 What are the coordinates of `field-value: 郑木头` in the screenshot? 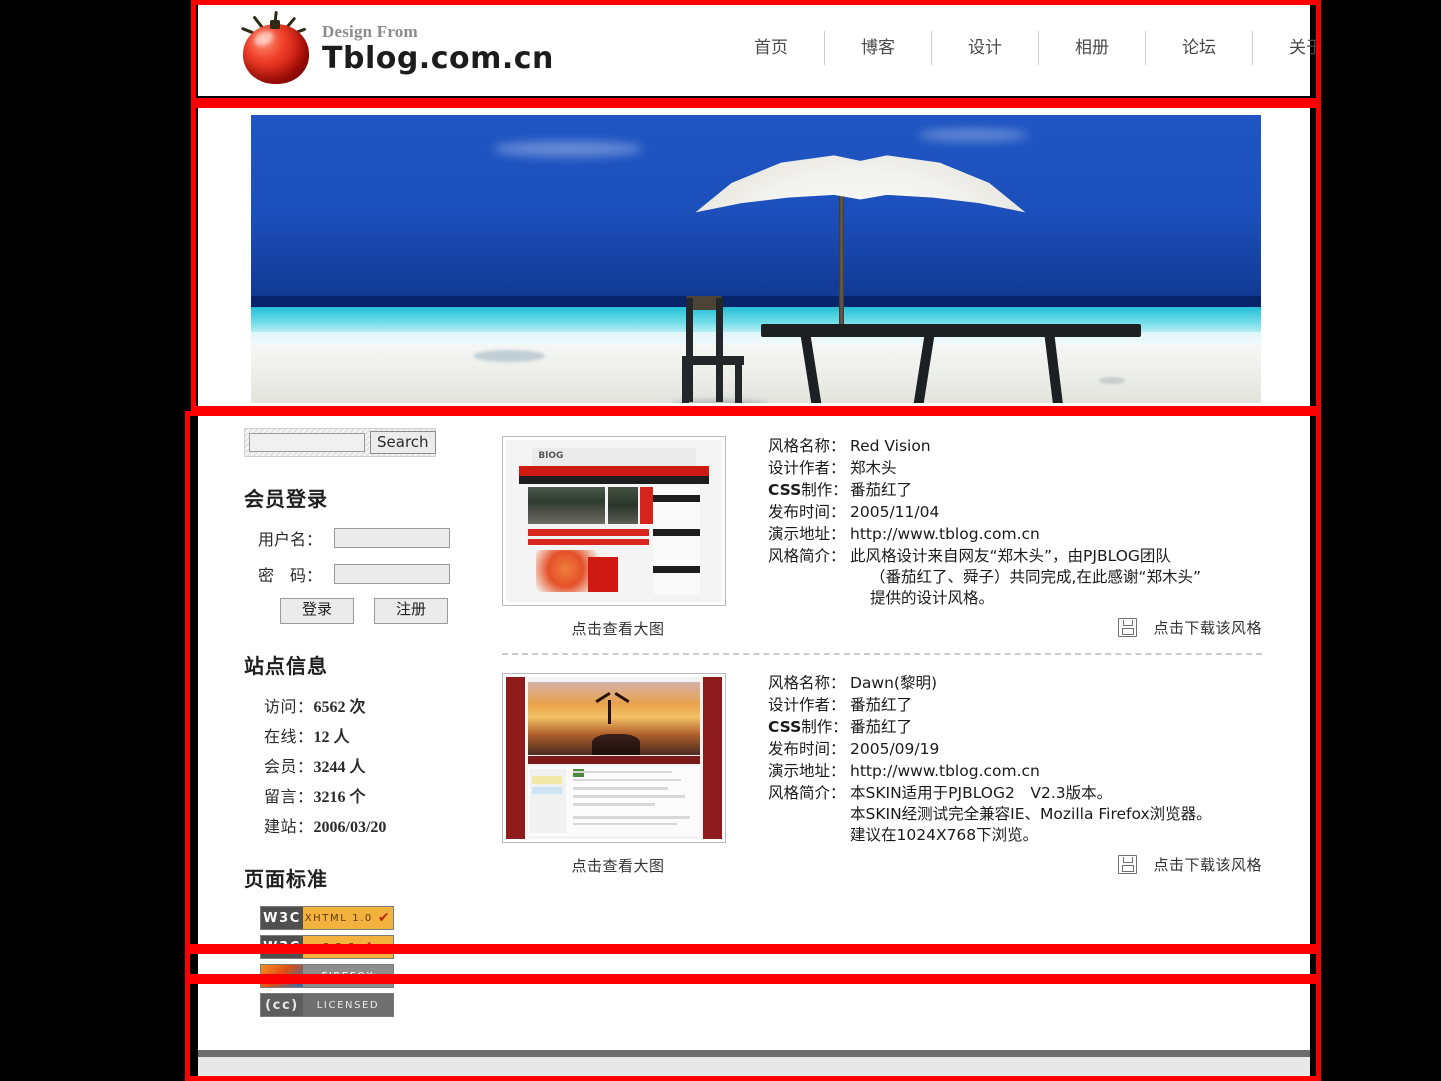 It's located at (873, 468).